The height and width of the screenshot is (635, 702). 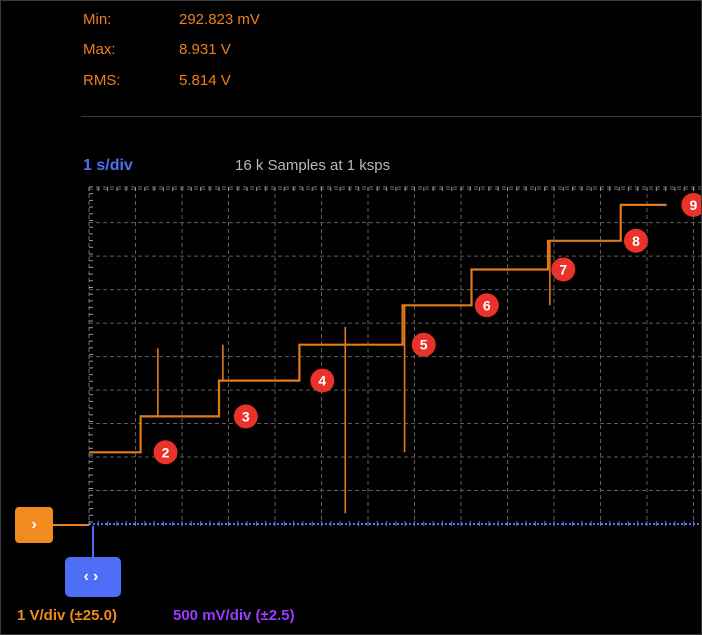 I want to click on horizontal-position-marker: ‹›, so click(x=93, y=577).